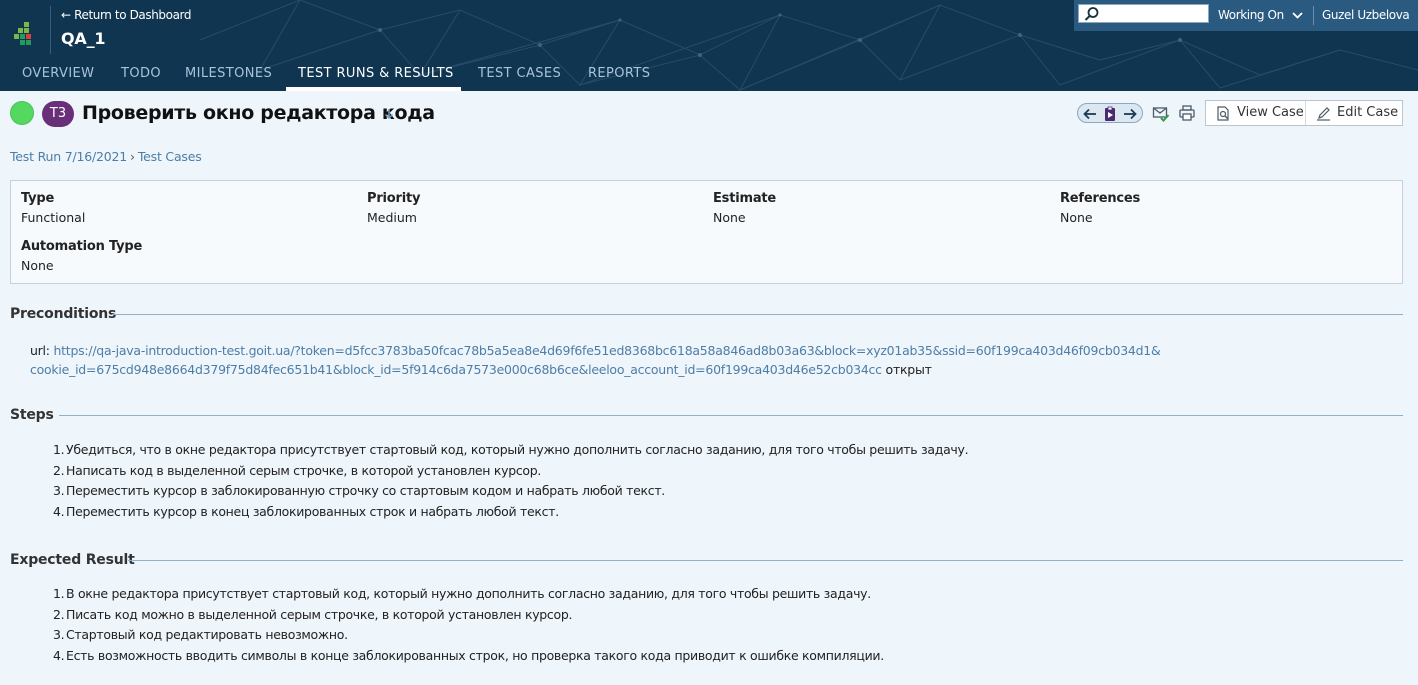  What do you see at coordinates (1187, 113) in the screenshot?
I see `printer-icon` at bounding box center [1187, 113].